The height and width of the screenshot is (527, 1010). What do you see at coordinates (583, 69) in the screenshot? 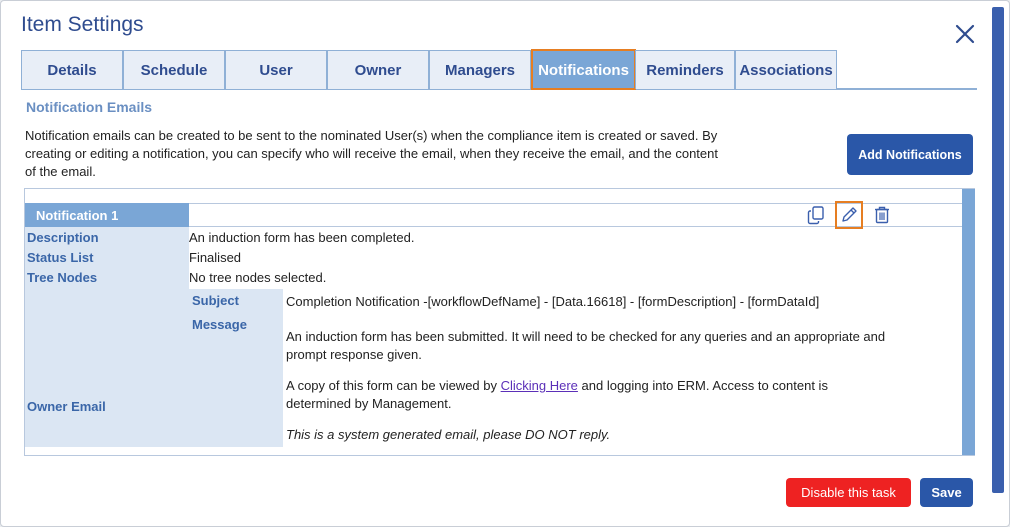
I see `tab-notifications: Notifications` at bounding box center [583, 69].